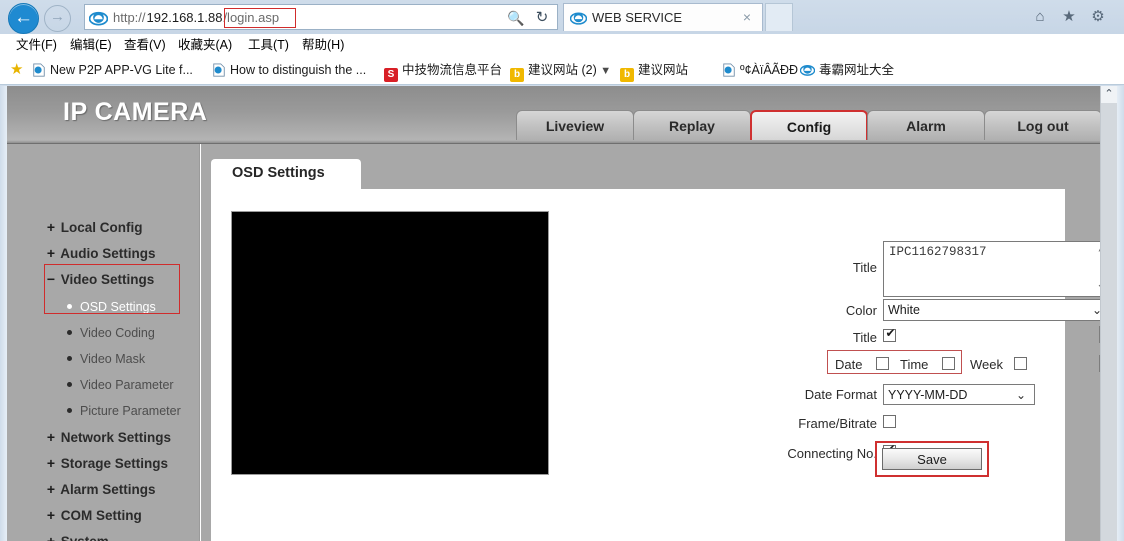 This screenshot has height=541, width=1124. What do you see at coordinates (1020, 363) in the screenshot?
I see `week-checkbox` at bounding box center [1020, 363].